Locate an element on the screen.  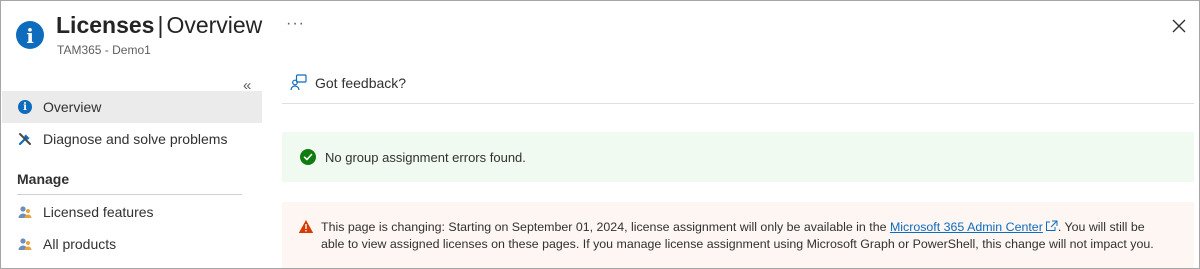
sidebar-group-divider is located at coordinates (129, 194).